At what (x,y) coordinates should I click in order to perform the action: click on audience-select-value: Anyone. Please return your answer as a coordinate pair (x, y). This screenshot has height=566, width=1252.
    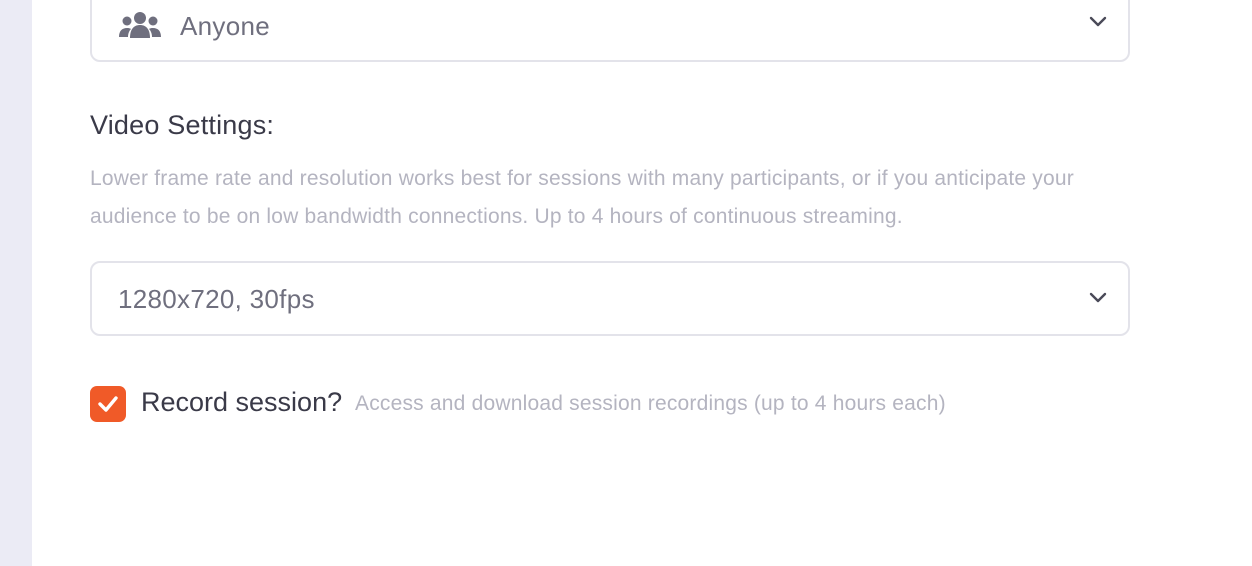
    Looking at the image, I should click on (225, 26).